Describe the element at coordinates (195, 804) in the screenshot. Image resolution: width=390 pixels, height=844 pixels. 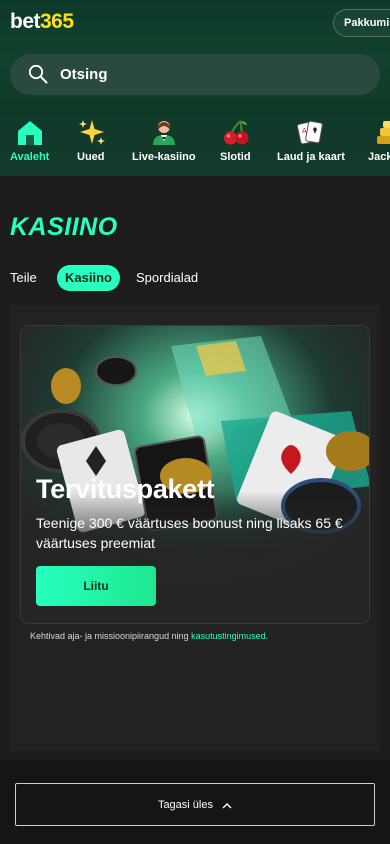
I see `back-to-top-button: Tagasi üles` at that location.